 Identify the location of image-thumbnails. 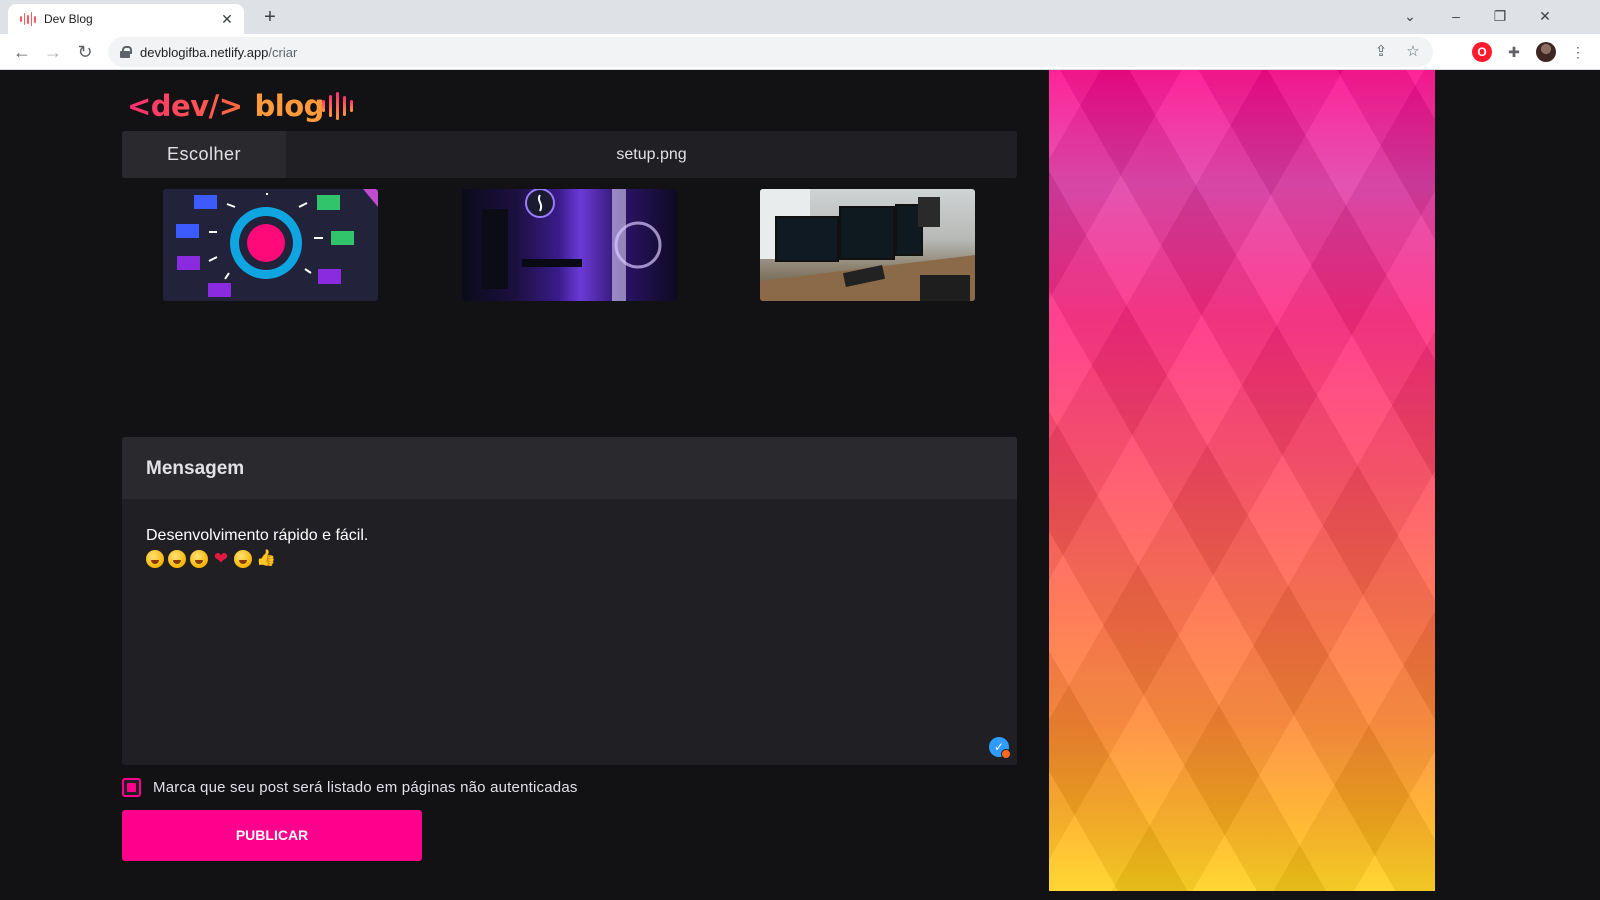
(569, 245).